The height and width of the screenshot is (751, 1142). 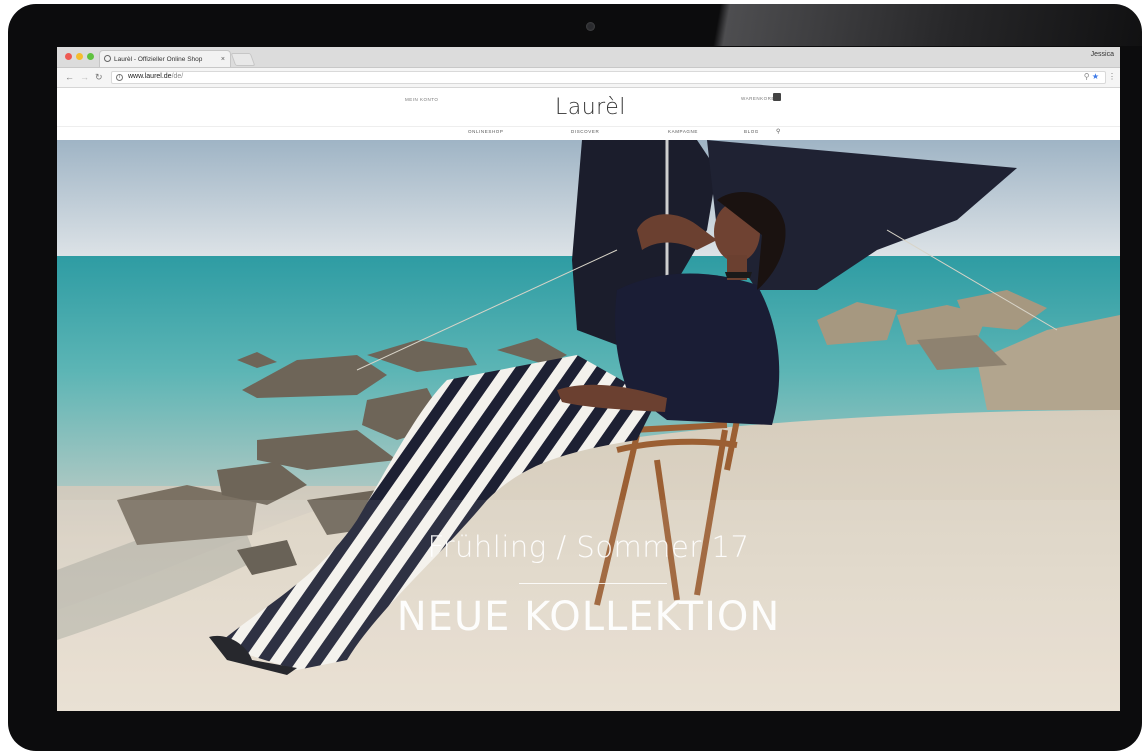 What do you see at coordinates (751, 131) in the screenshot?
I see `nav-item-blog: BLOG` at bounding box center [751, 131].